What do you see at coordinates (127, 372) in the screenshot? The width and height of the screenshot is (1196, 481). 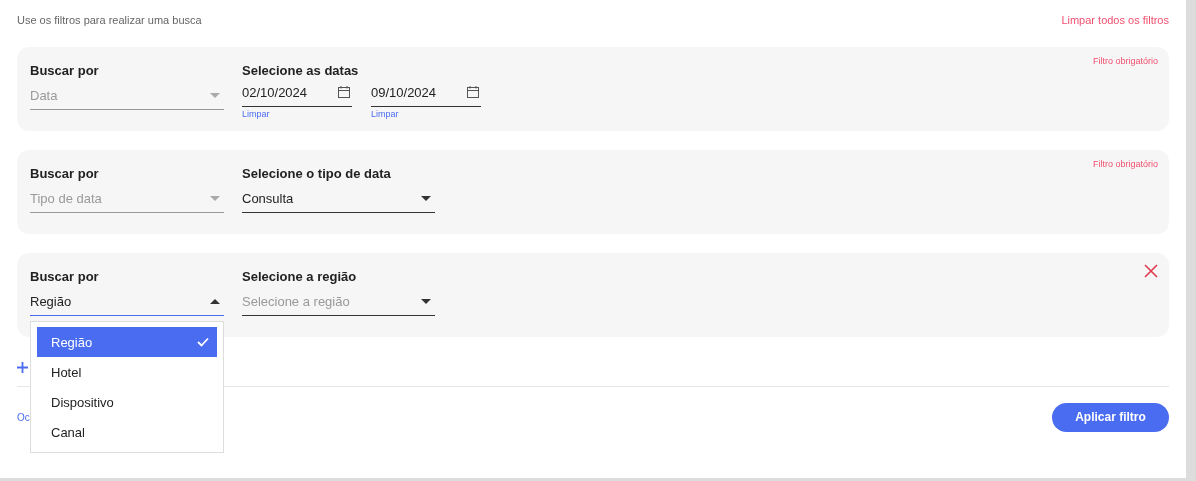 I see `menu-option: Hotel` at bounding box center [127, 372].